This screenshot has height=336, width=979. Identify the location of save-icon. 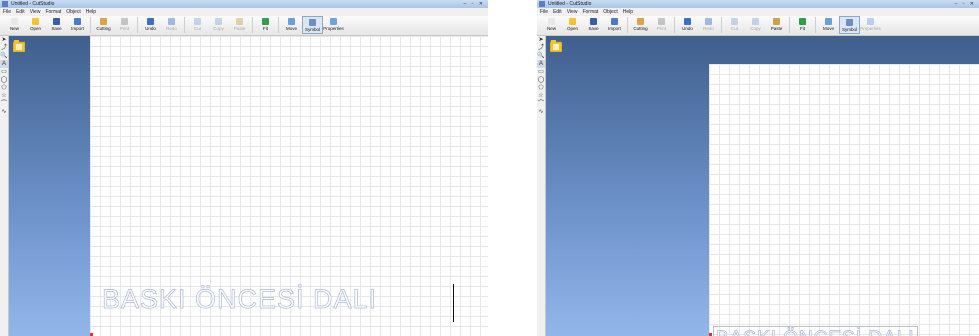
(593, 21).